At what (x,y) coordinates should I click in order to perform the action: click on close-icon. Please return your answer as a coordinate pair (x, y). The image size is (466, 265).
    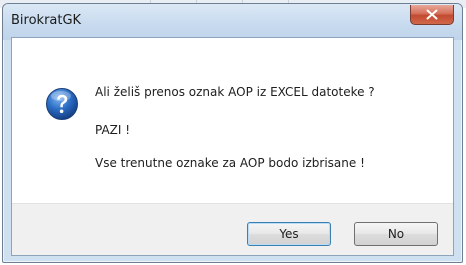
    Looking at the image, I should click on (432, 14).